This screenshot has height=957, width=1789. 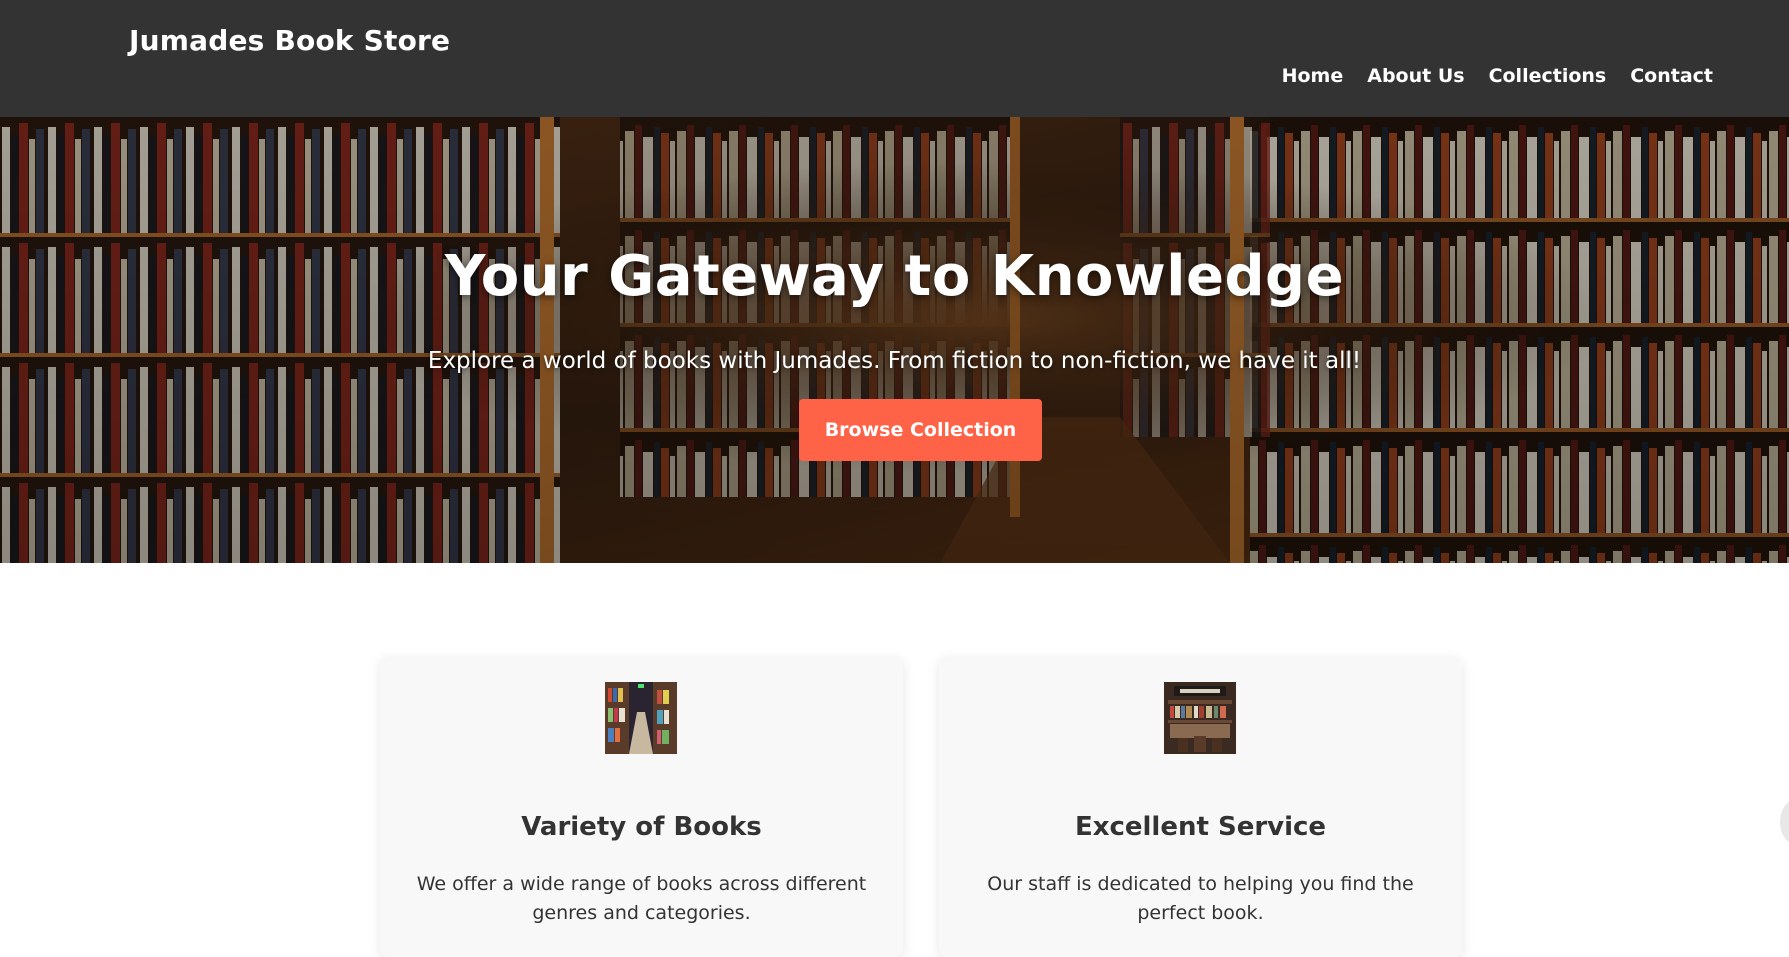 I want to click on browse-collection-button: Browse Collection, so click(x=920, y=430).